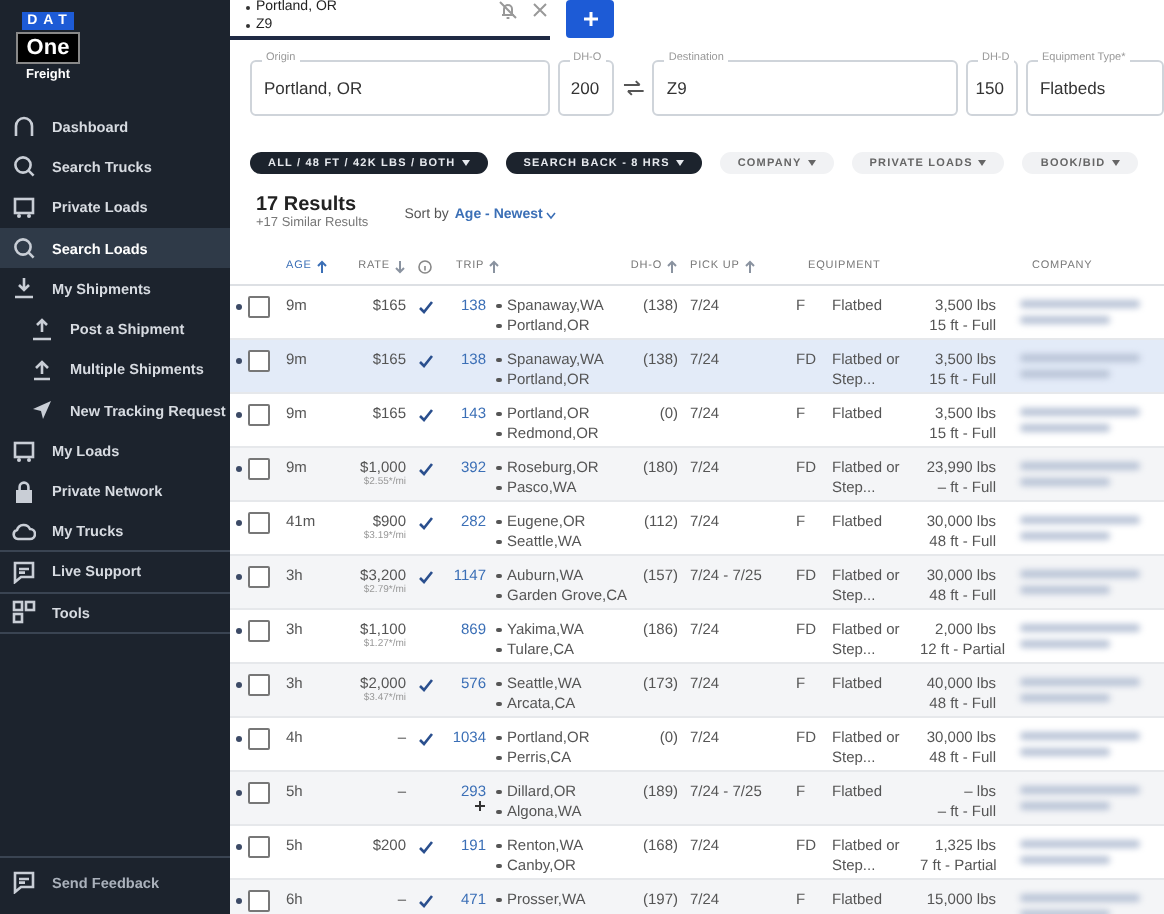 The image size is (1164, 914). What do you see at coordinates (540, 10) in the screenshot?
I see `close-icon` at bounding box center [540, 10].